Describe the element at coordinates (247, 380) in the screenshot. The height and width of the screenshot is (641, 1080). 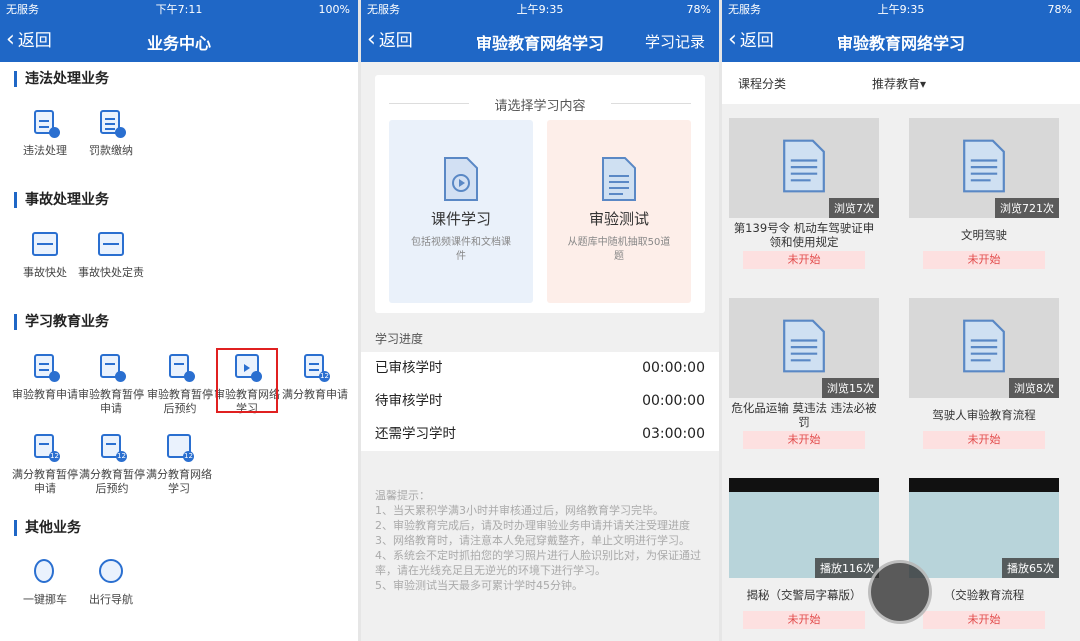
I see `highlight-box` at that location.